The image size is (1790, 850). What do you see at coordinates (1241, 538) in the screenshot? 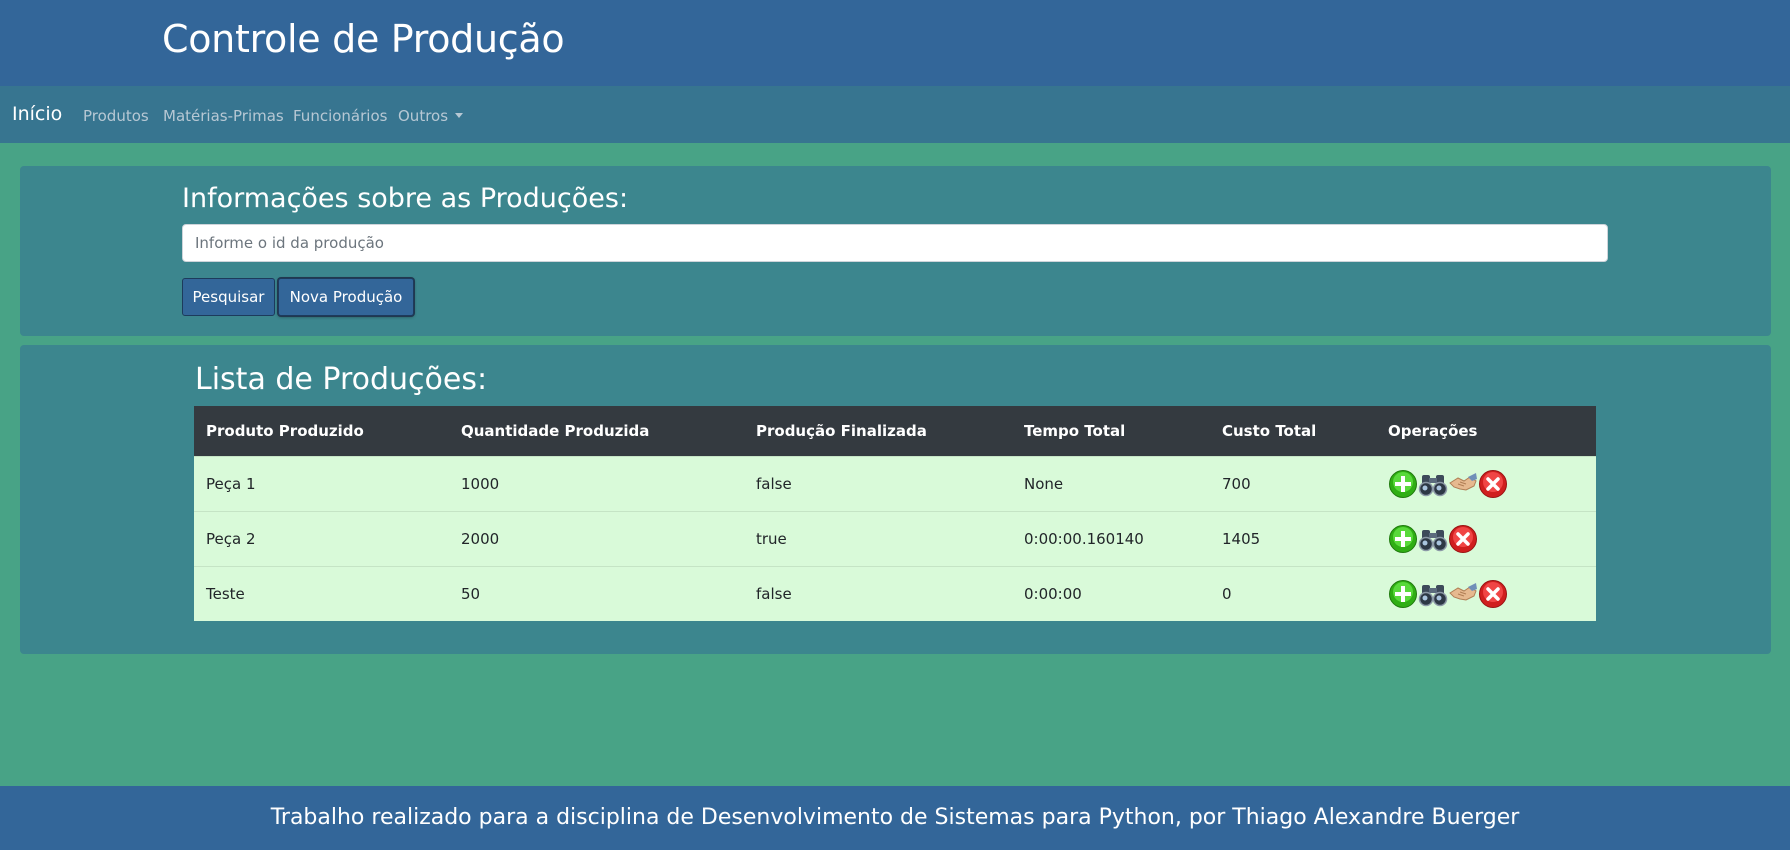
I see `cell-custo: 1405` at bounding box center [1241, 538].